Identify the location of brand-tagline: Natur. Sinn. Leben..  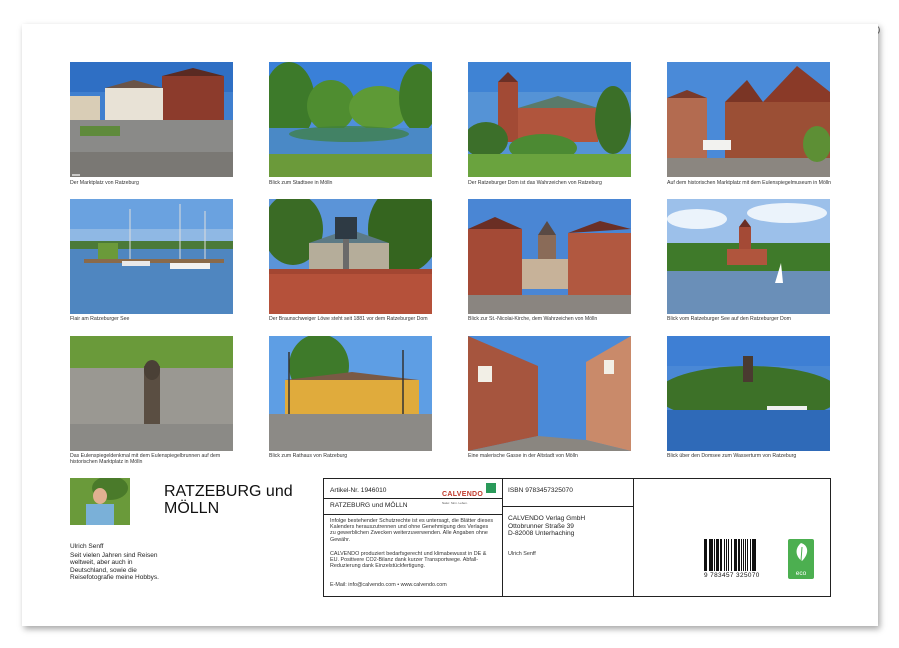
(455, 503).